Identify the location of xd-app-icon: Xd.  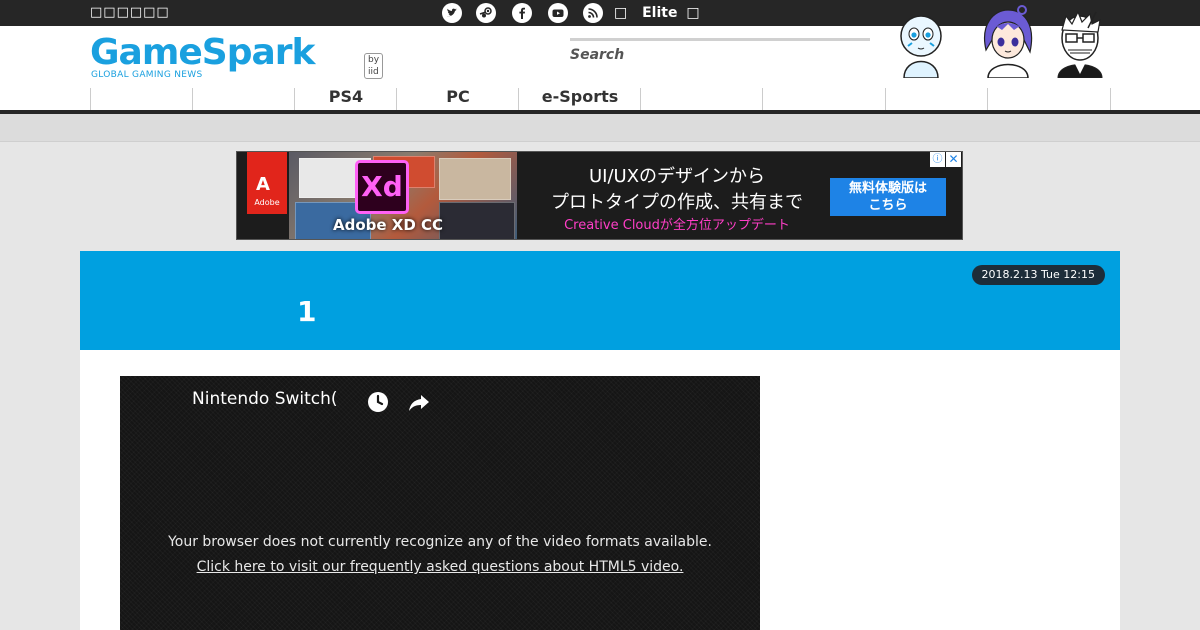
(382, 187).